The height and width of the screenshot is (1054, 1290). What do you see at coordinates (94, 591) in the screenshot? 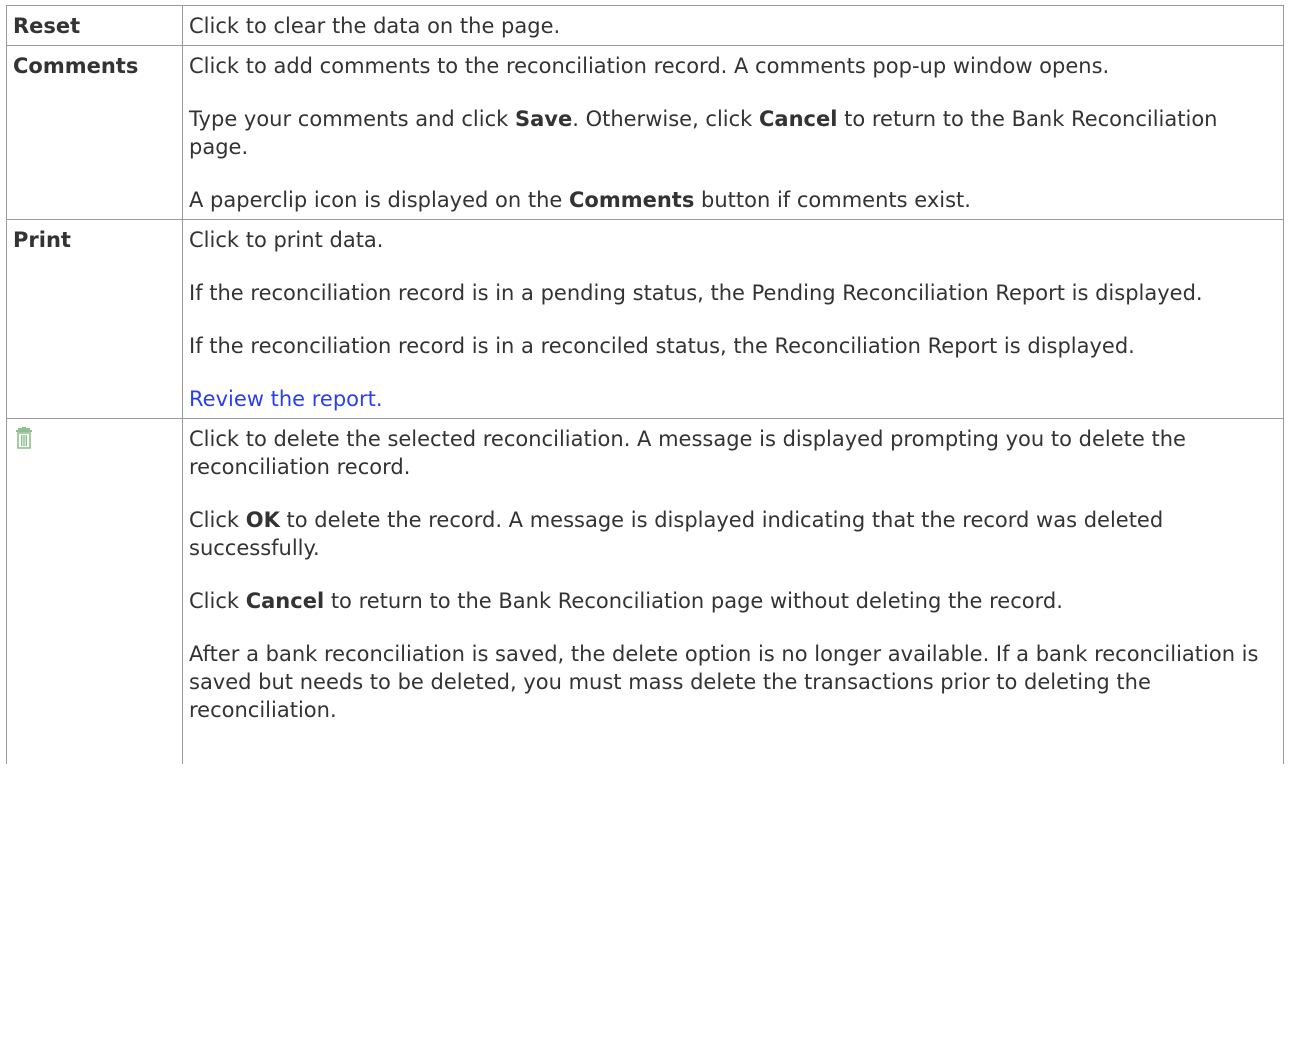
I see `label-delete` at bounding box center [94, 591].